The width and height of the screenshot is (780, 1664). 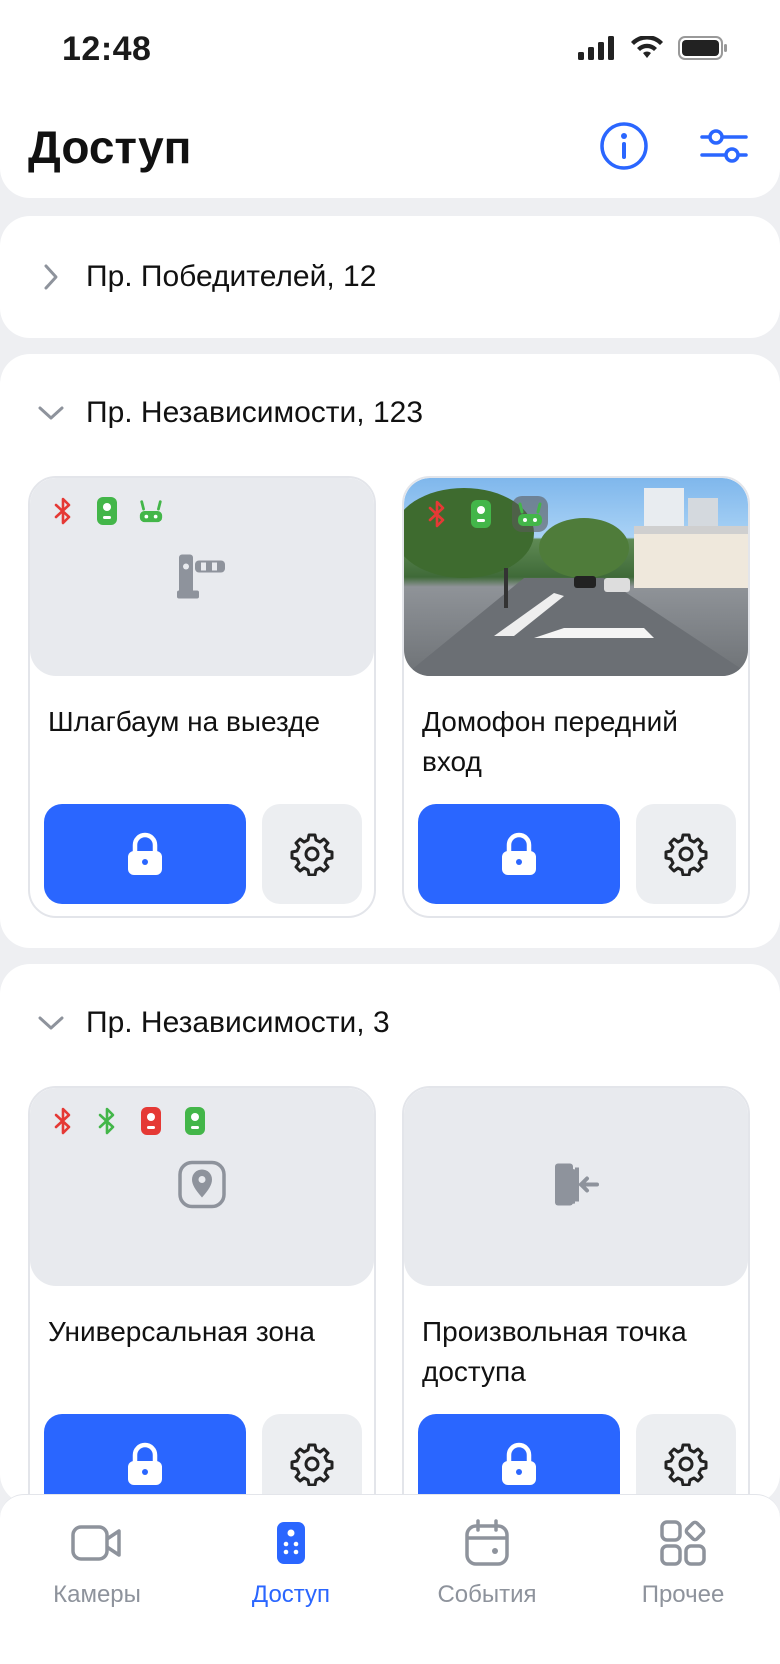 I want to click on filter-button, so click(x=724, y=146).